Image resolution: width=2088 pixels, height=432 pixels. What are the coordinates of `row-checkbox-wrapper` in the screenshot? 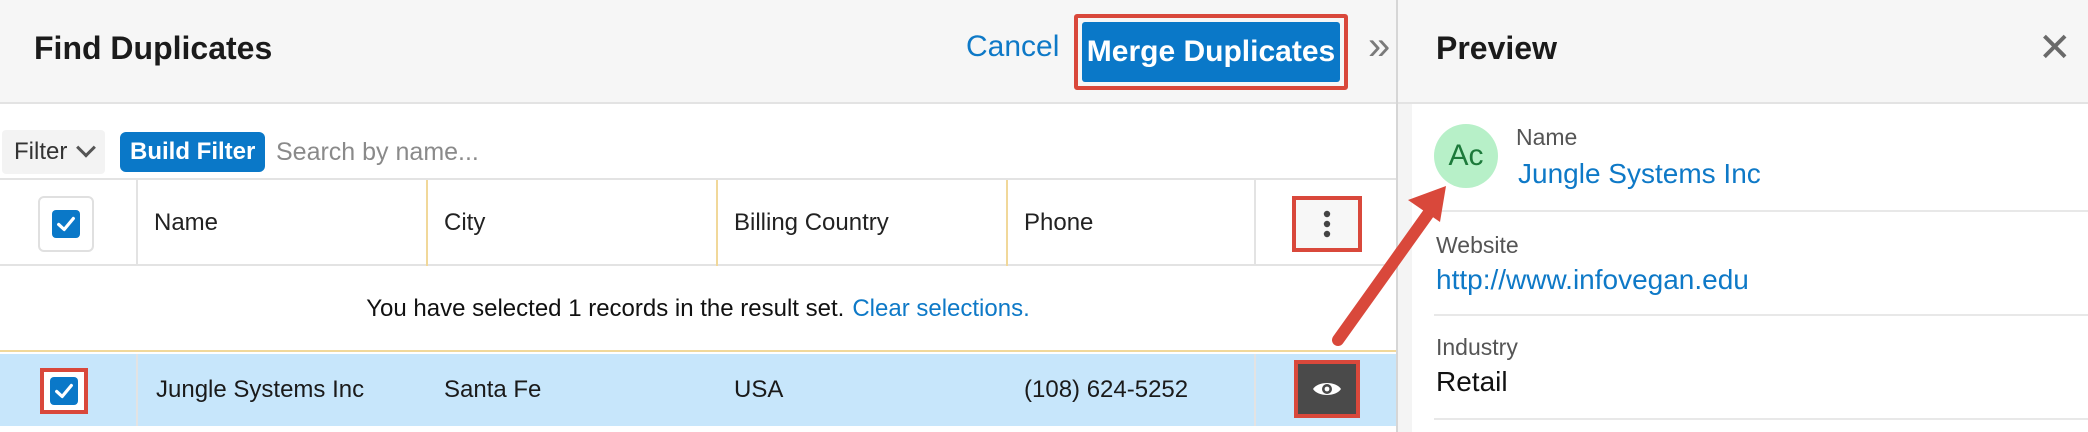 It's located at (64, 391).